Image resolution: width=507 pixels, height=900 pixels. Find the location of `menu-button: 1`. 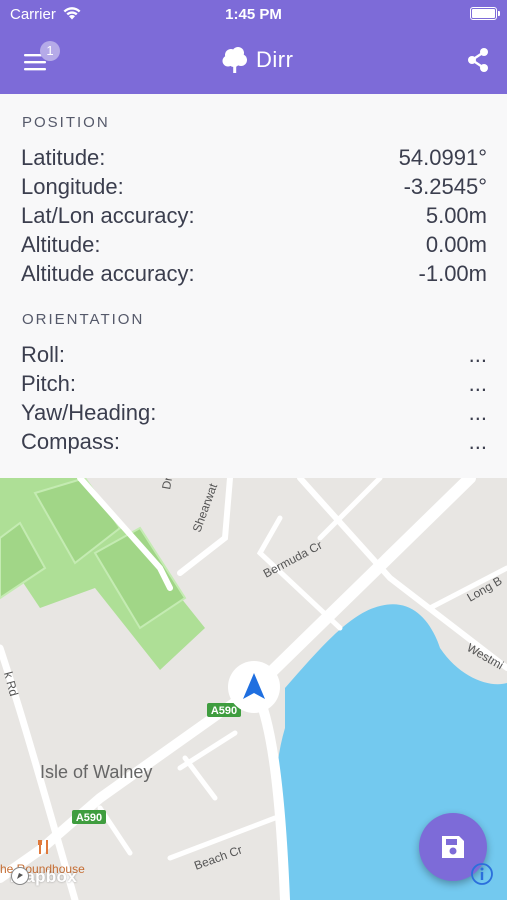

menu-button: 1 is located at coordinates (42, 59).